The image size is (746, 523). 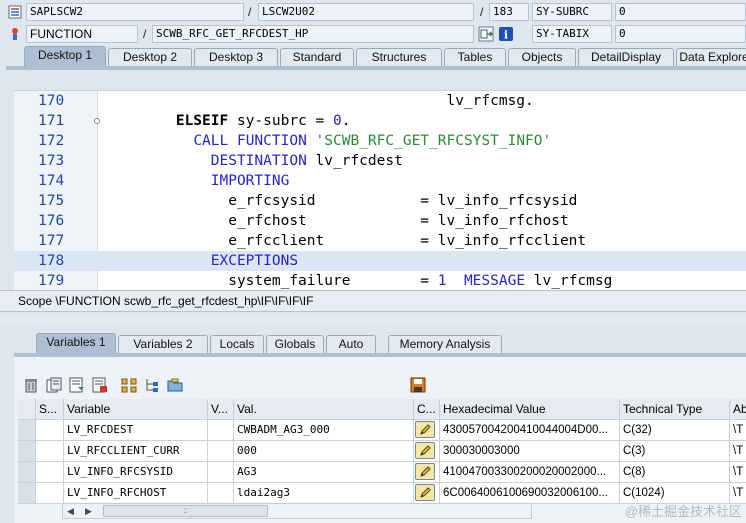 What do you see at coordinates (324, 430) in the screenshot?
I see `value-cell: CWBADM_AG3_000` at bounding box center [324, 430].